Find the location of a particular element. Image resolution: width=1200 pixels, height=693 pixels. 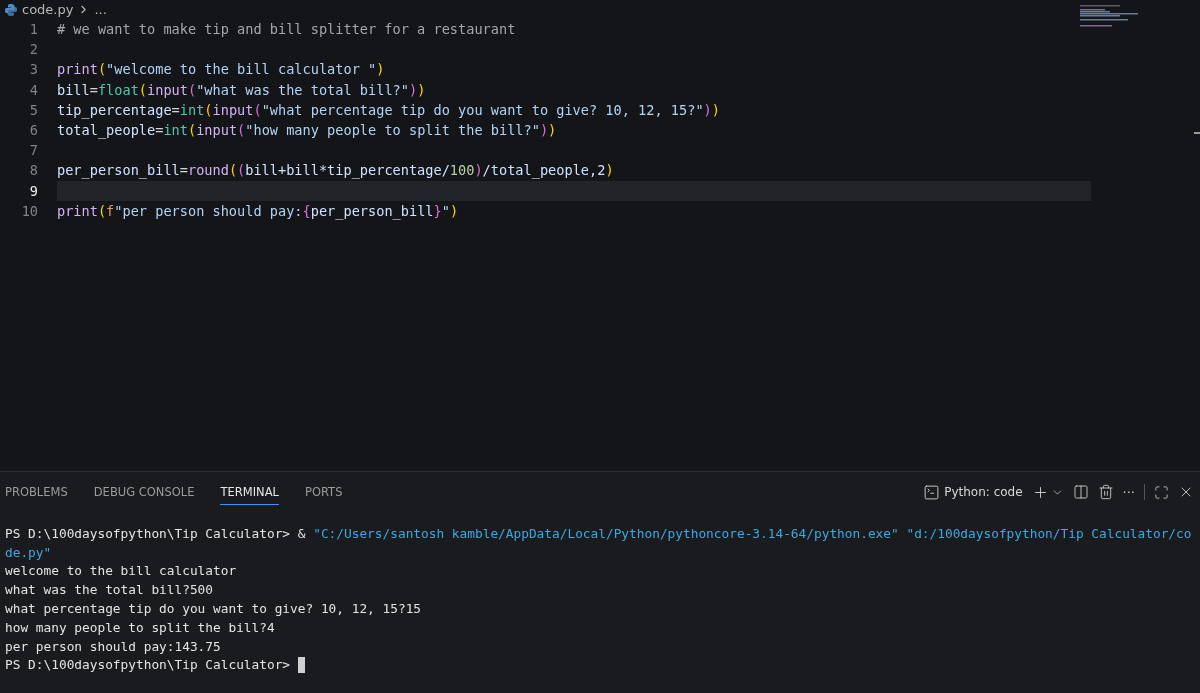

code-line: # we want to make tip and bill splitter for a restaurant is located at coordinates (287, 30).